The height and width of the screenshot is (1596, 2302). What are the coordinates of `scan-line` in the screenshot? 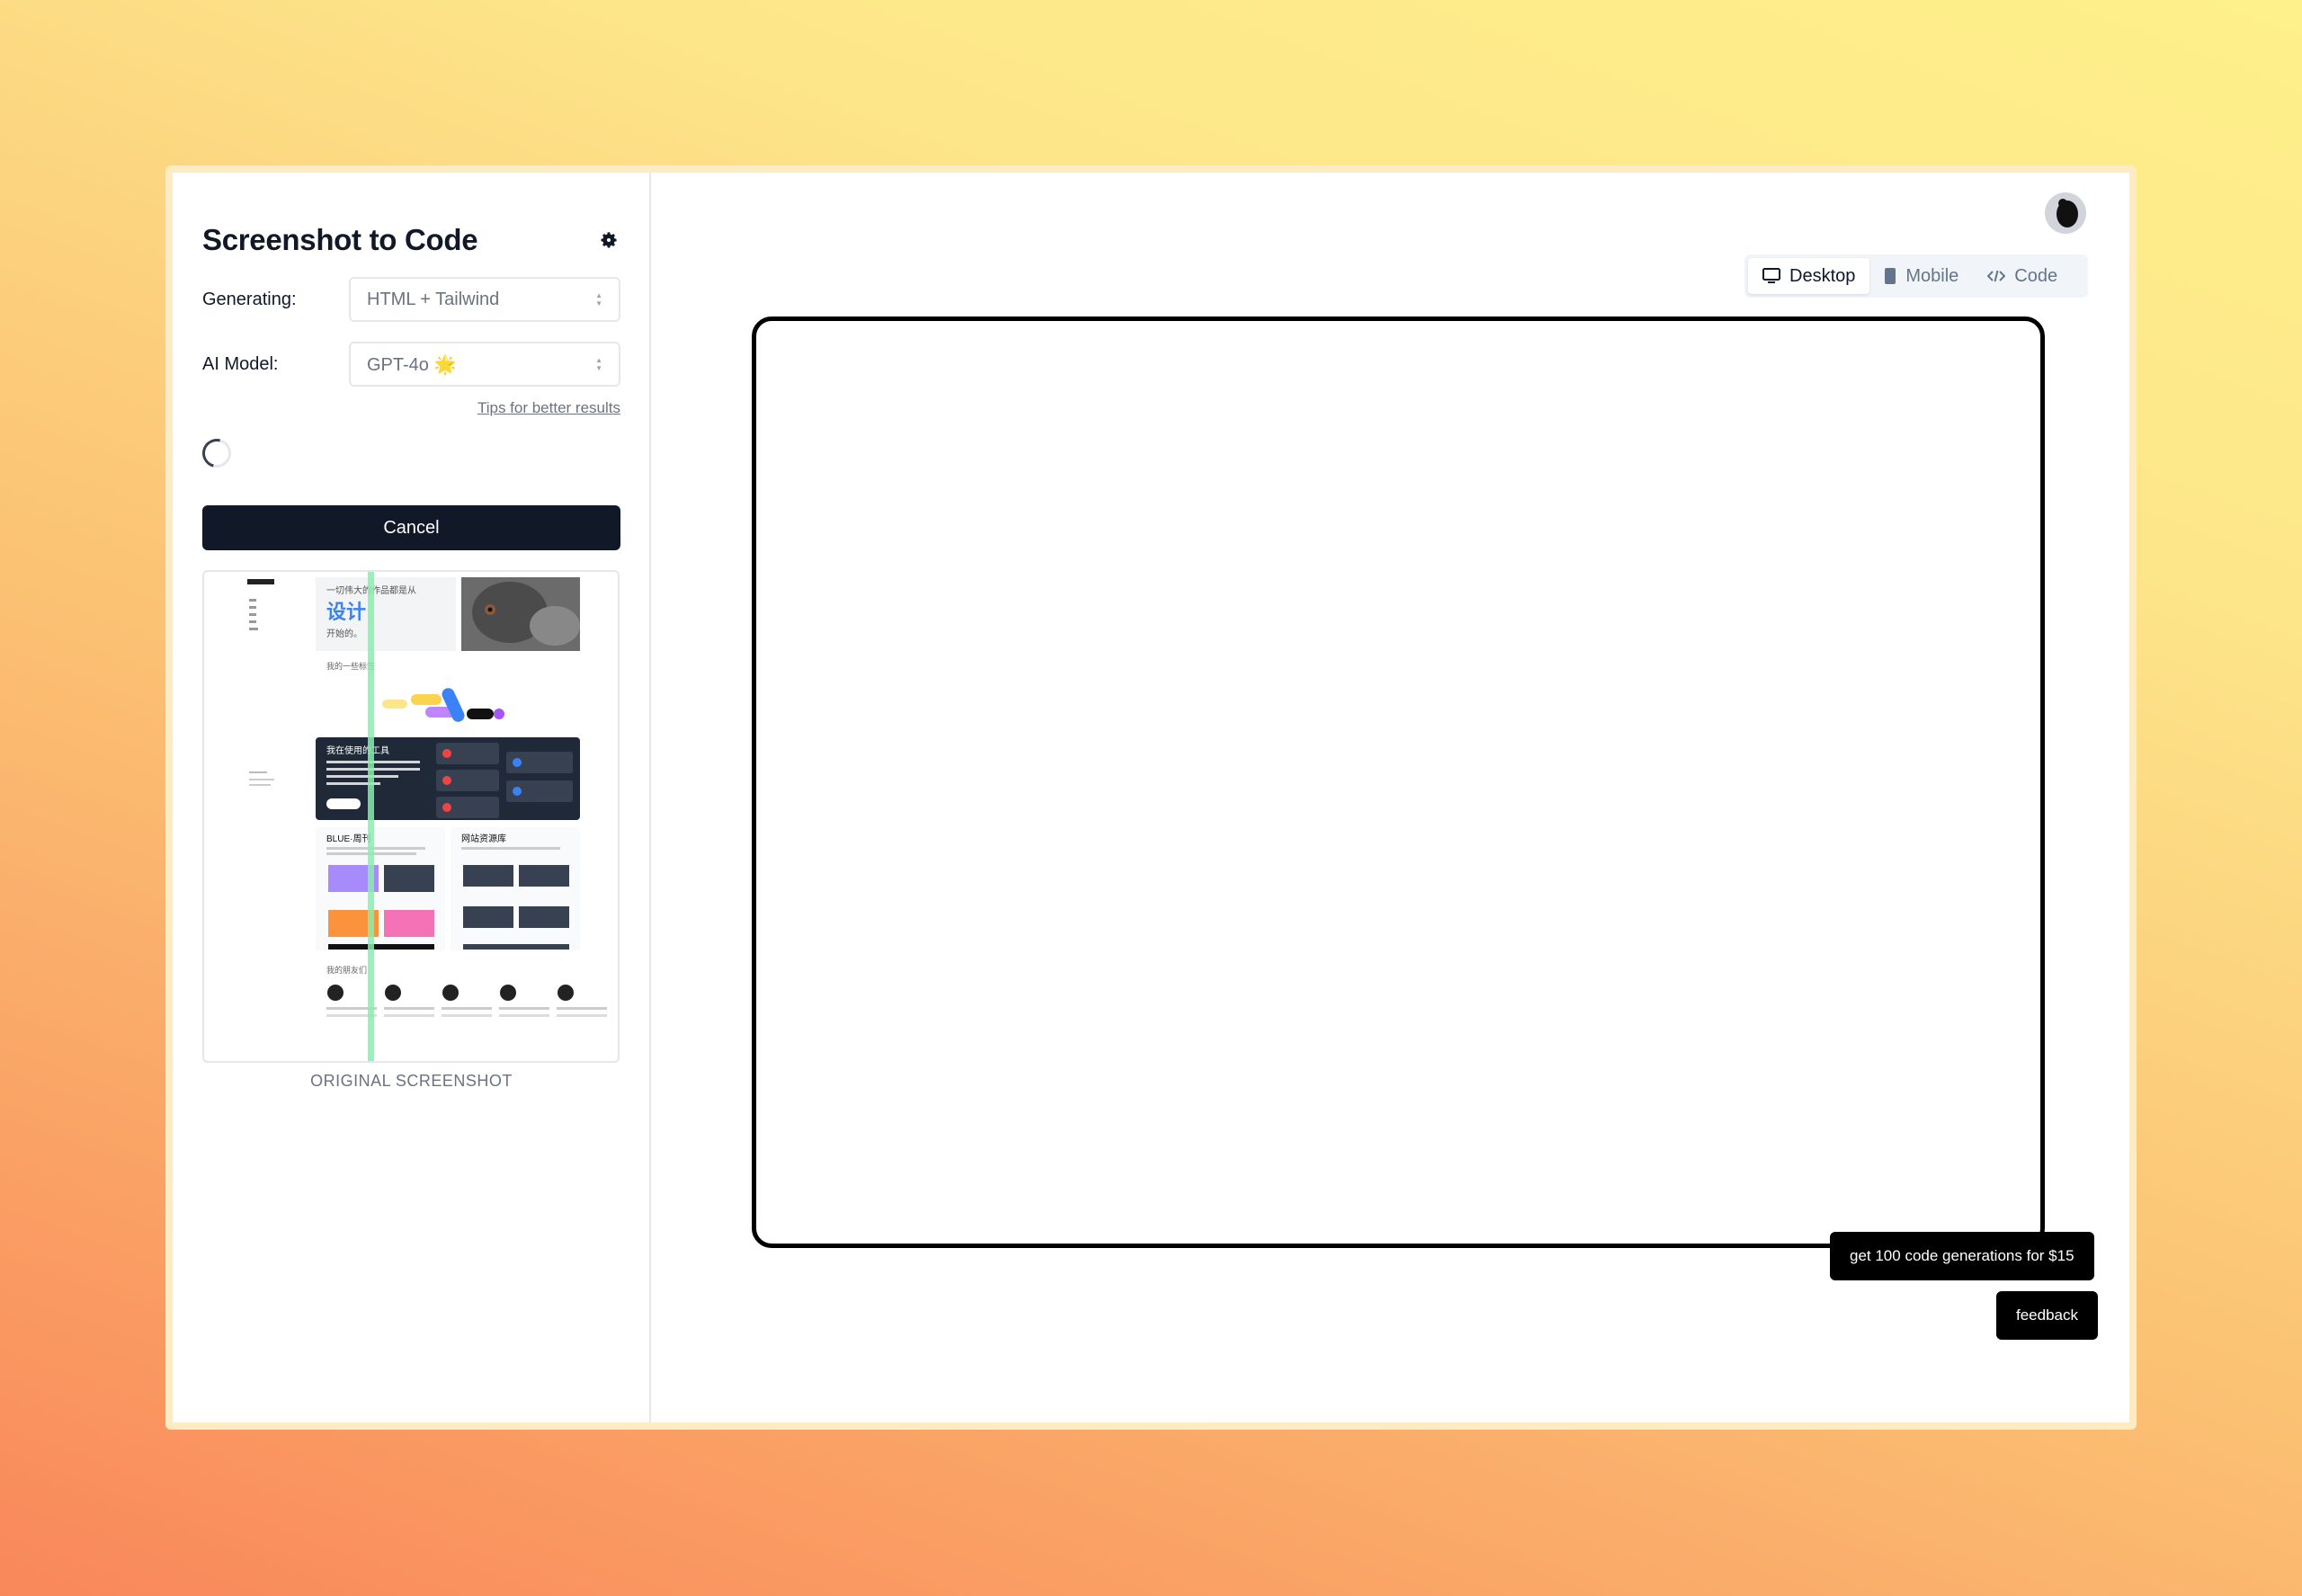 It's located at (371, 816).